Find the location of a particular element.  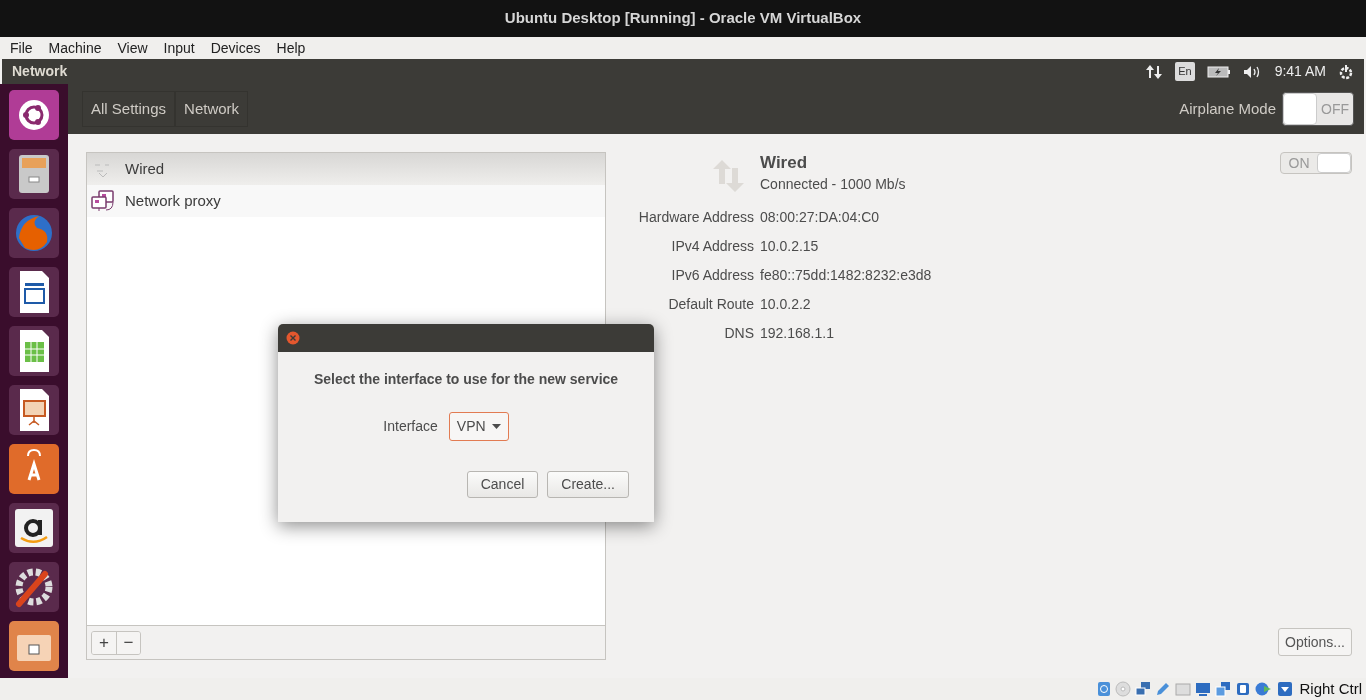

app-title: Network is located at coordinates (40, 71).